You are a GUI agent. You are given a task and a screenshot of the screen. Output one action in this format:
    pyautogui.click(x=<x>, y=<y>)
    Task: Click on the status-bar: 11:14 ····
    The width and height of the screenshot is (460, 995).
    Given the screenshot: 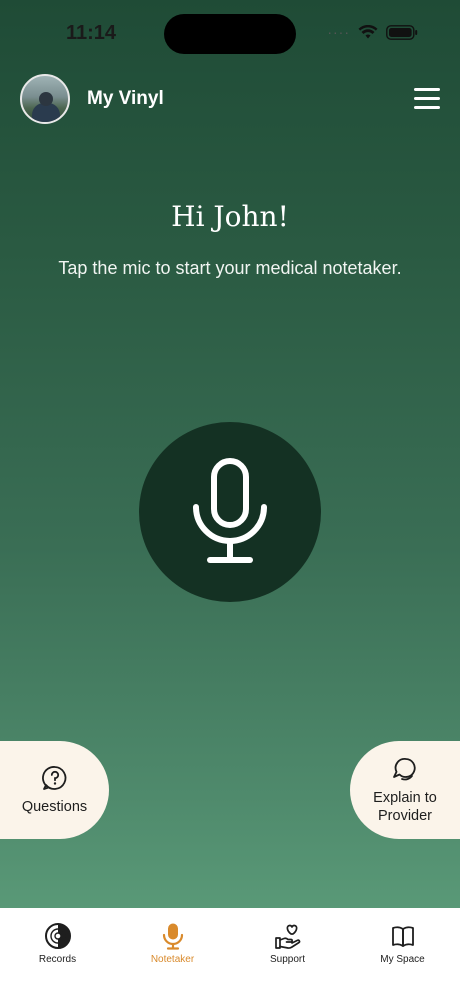 What is the action you would take?
    pyautogui.click(x=230, y=35)
    